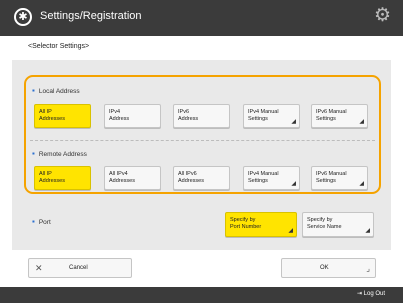  Describe the element at coordinates (41, 221) in the screenshot. I see `port-label: ▪ Port` at that location.